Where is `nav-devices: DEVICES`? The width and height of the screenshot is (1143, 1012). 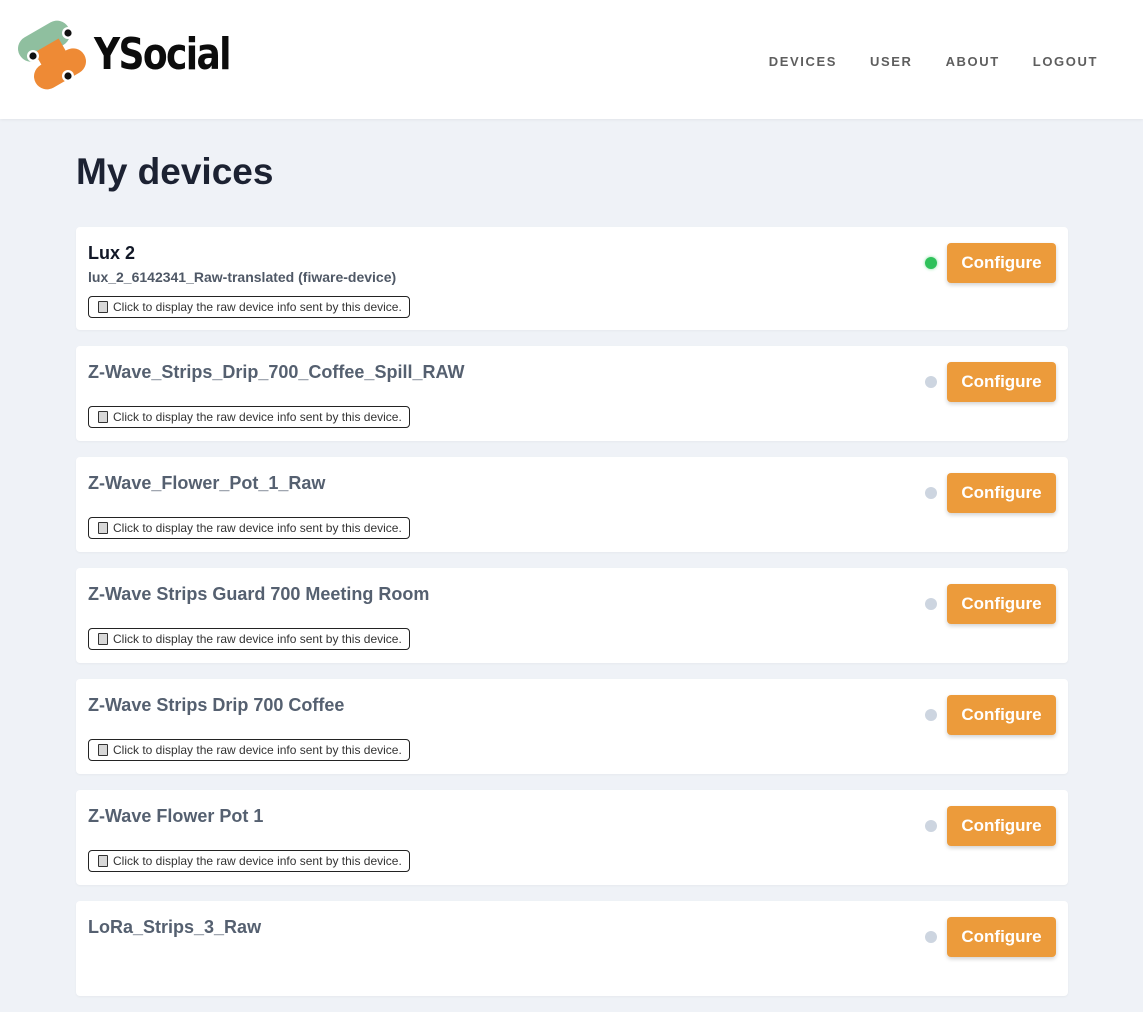 nav-devices: DEVICES is located at coordinates (803, 61).